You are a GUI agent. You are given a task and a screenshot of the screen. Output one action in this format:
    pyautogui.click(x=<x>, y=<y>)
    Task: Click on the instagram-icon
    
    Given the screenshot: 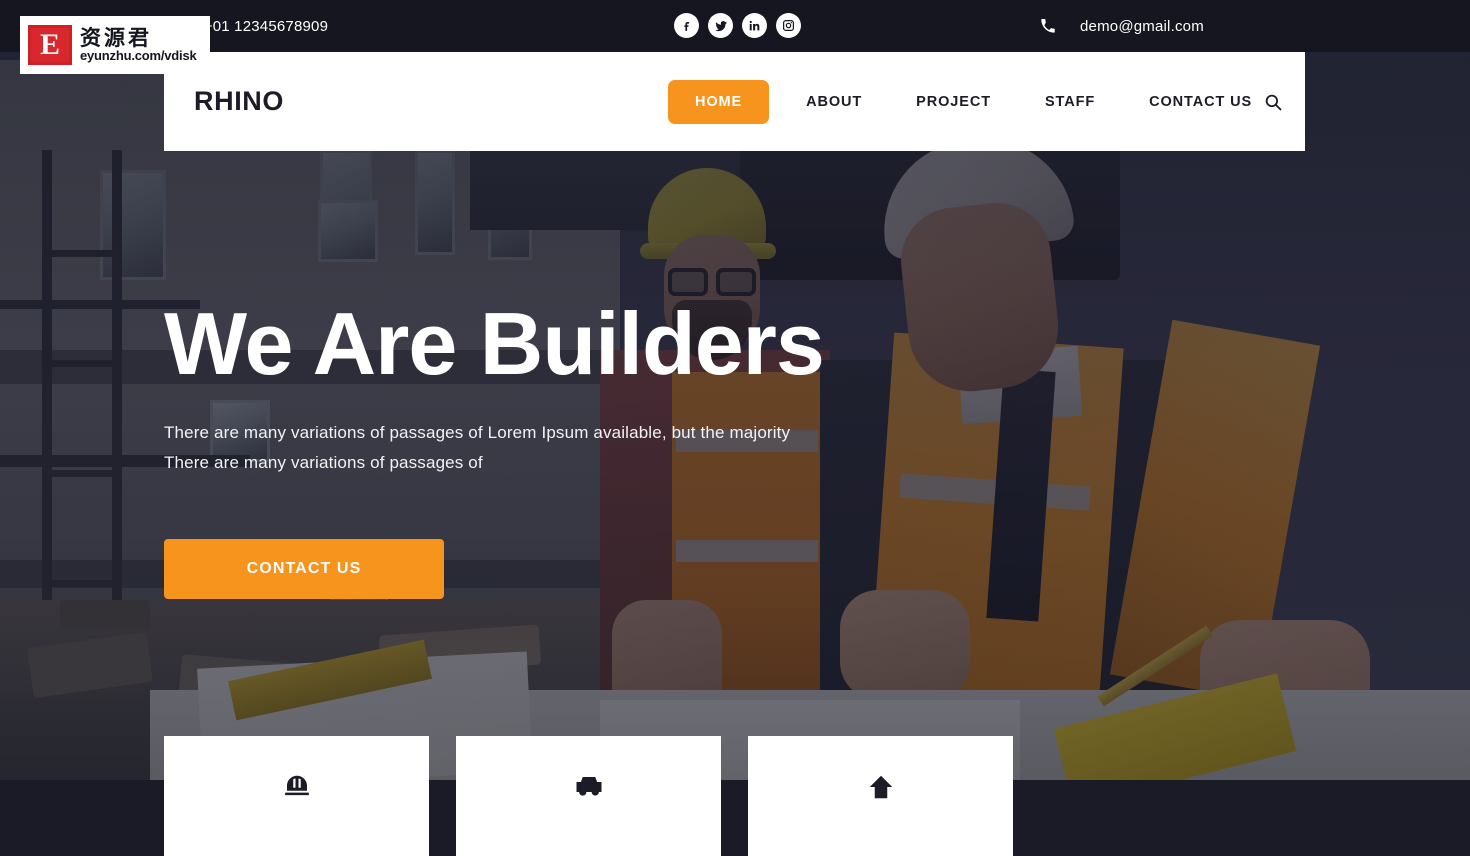 What is the action you would take?
    pyautogui.click(x=788, y=25)
    